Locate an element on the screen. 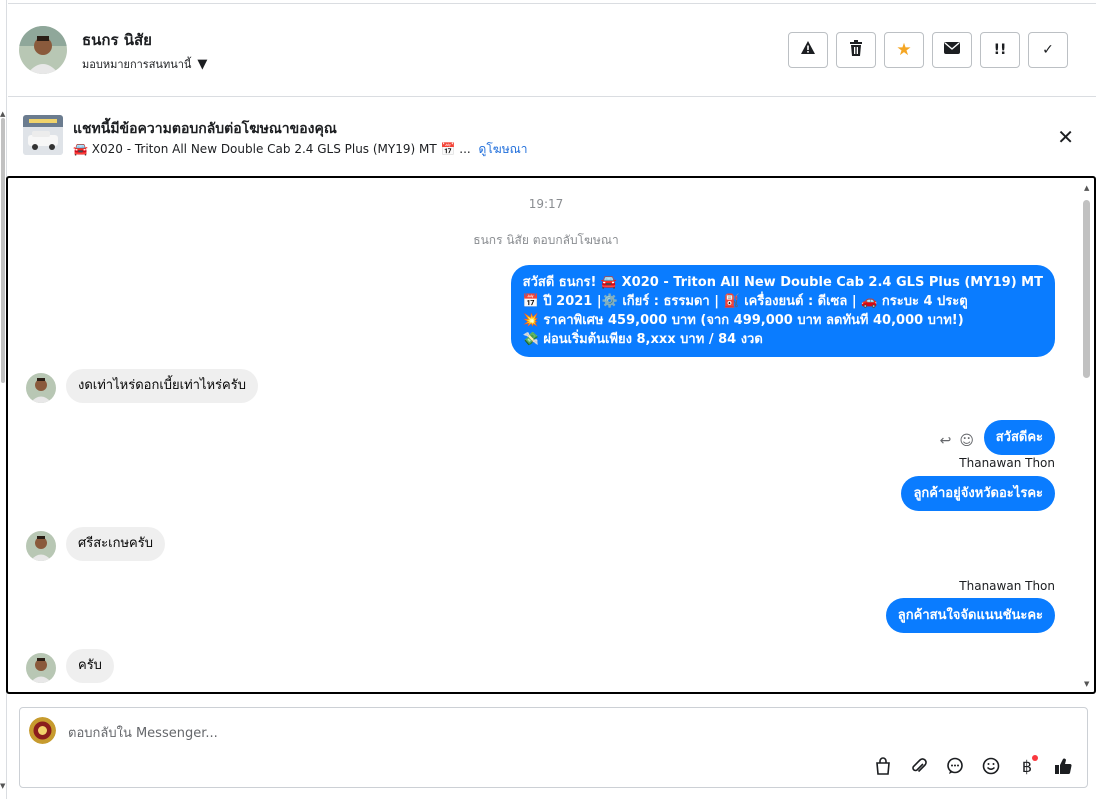 Image resolution: width=1096 pixels, height=799 pixels. assign-label: มอบหมายการสนทนานี้ is located at coordinates (137, 64).